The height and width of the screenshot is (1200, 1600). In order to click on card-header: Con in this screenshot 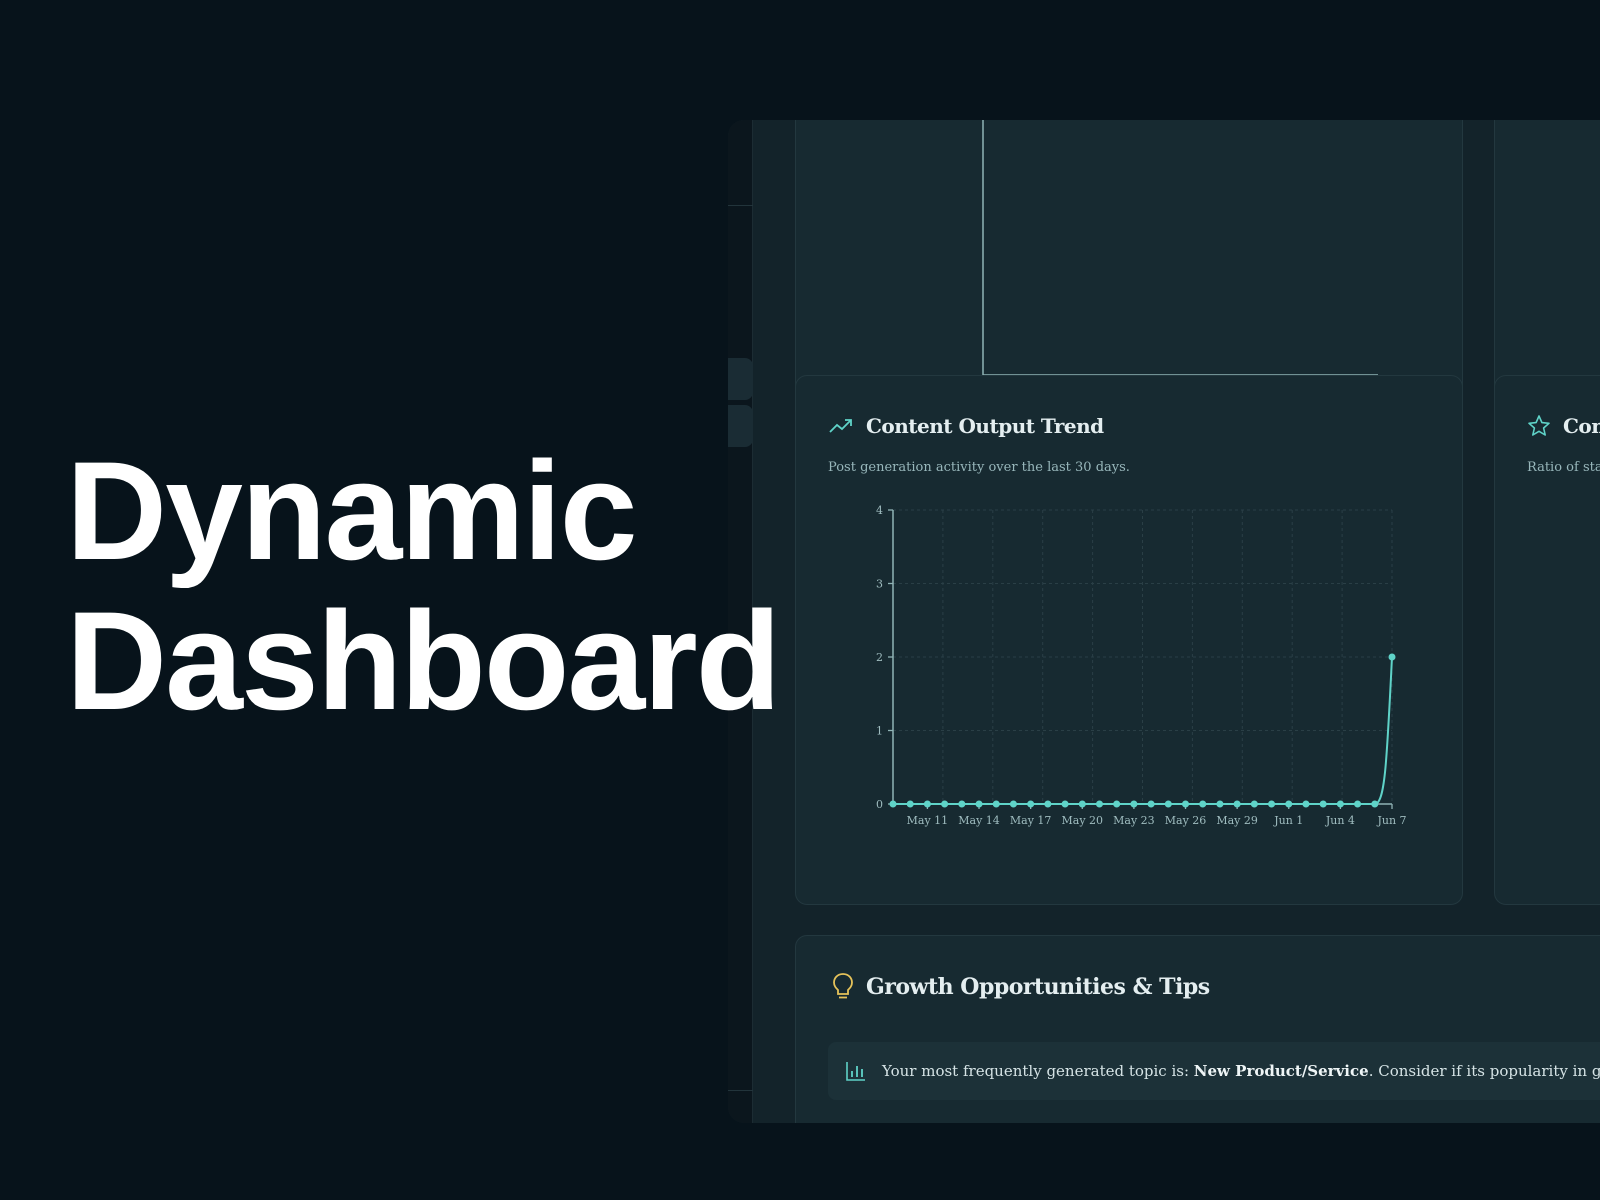, I will do `click(1563, 426)`.